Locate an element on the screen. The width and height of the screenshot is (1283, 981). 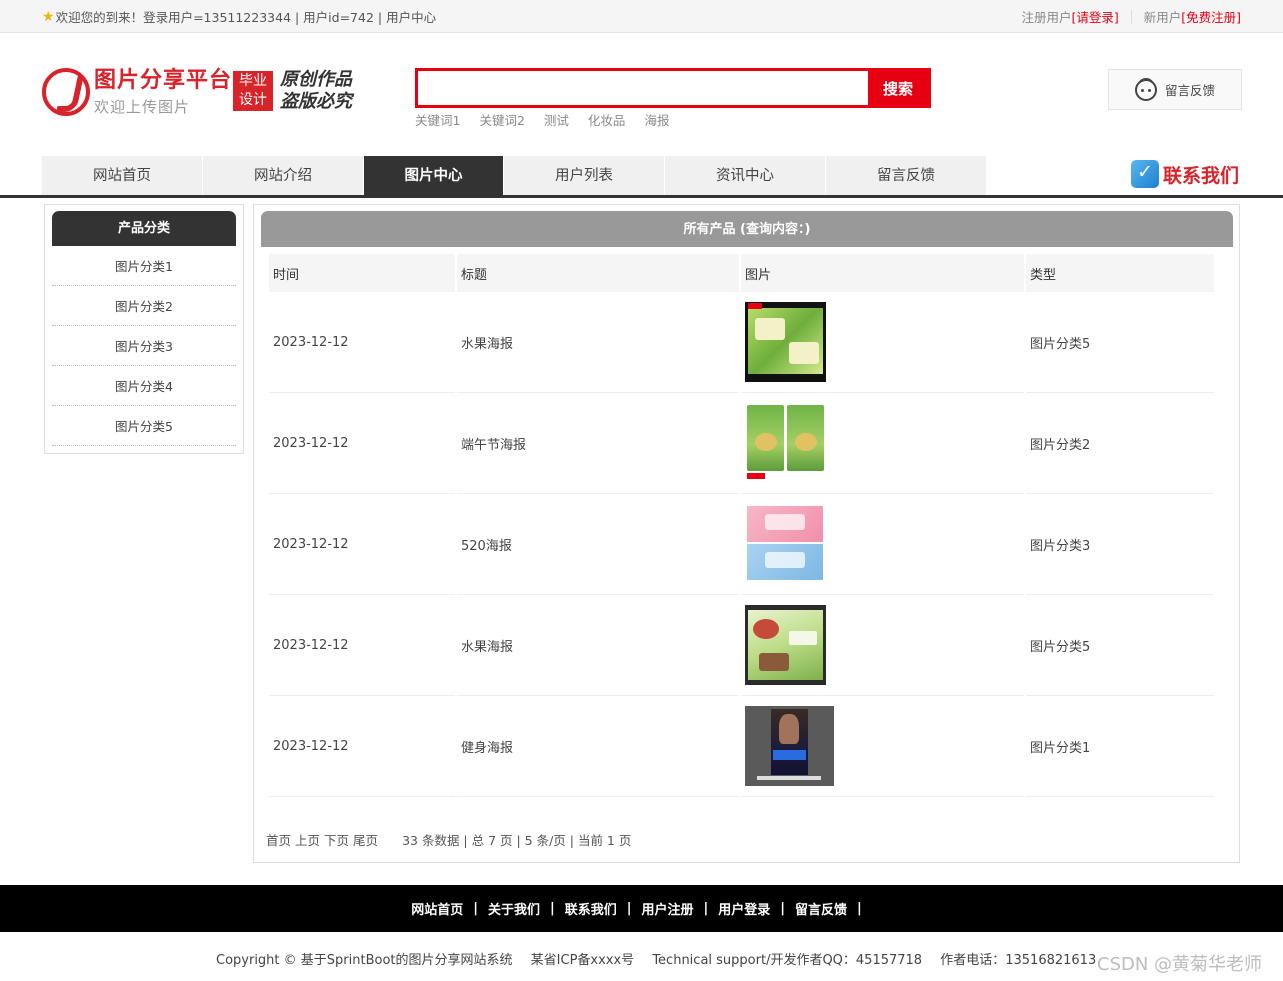
sidebar-item-category: 图片分类5 is located at coordinates (144, 426).